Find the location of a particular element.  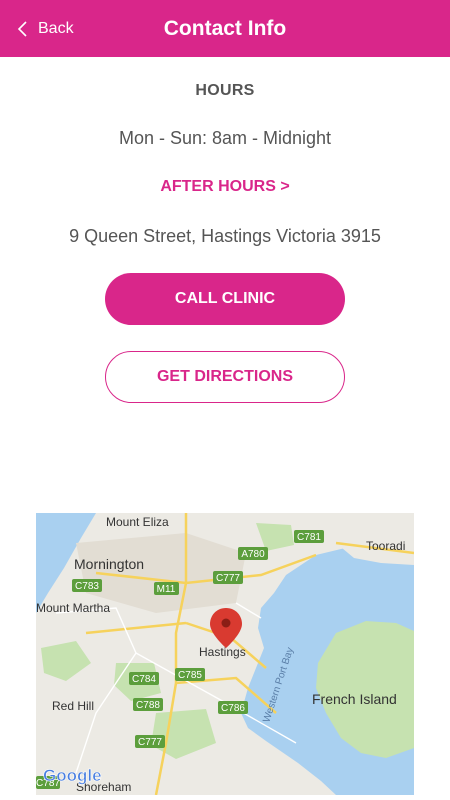

back-button: Back is located at coordinates (45, 28).